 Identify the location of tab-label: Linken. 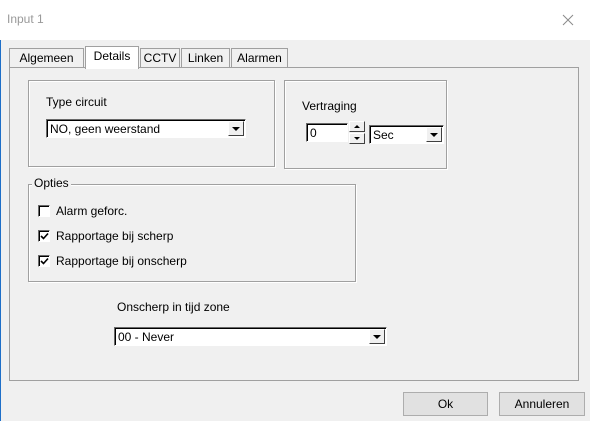
(205, 58).